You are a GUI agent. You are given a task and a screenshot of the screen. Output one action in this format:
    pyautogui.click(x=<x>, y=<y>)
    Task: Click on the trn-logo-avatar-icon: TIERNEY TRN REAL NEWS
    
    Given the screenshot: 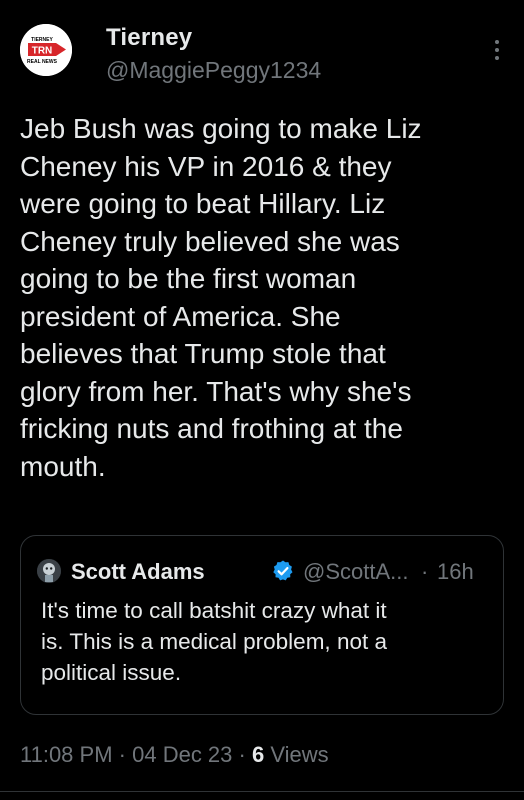 What is the action you would take?
    pyautogui.click(x=46, y=50)
    